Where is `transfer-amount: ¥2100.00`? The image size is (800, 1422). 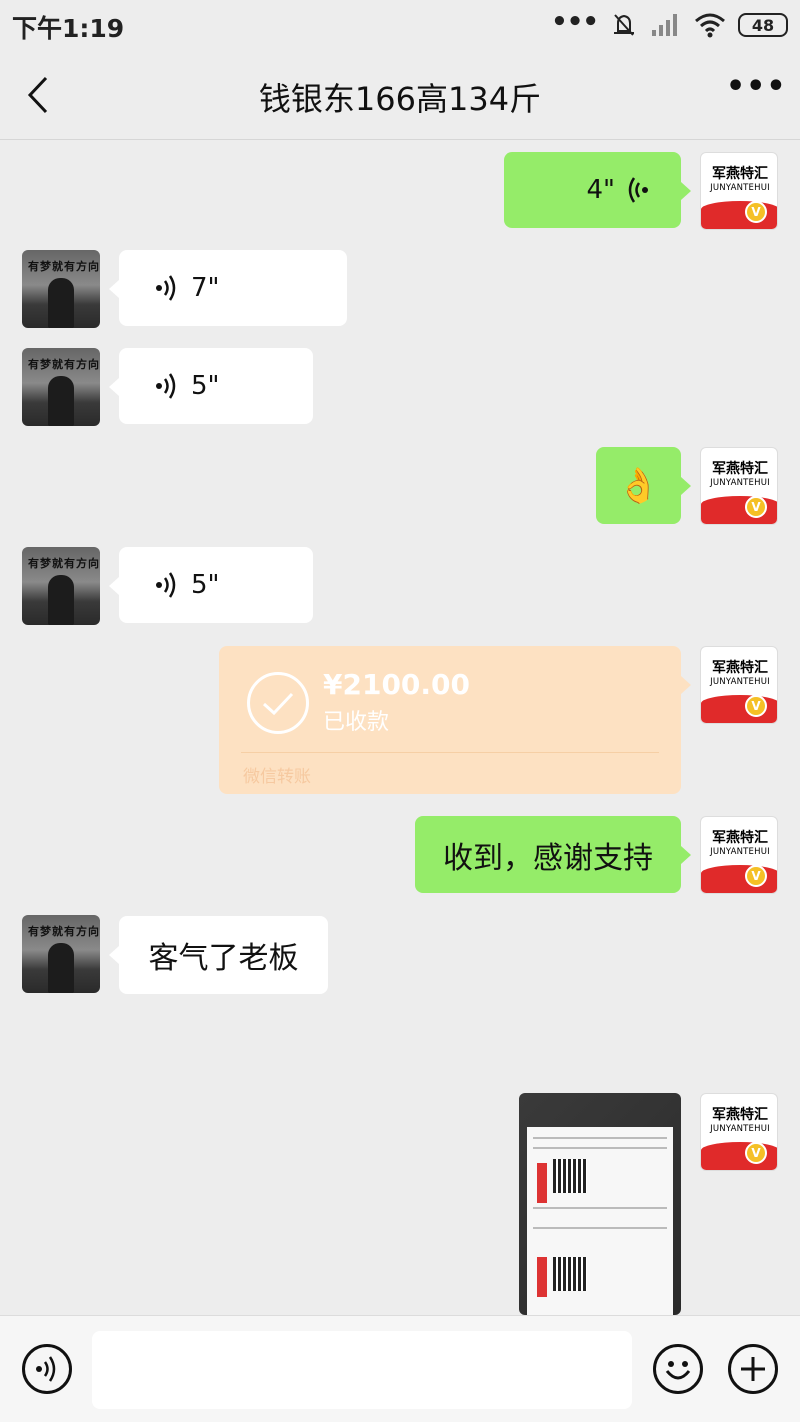 transfer-amount: ¥2100.00 is located at coordinates (397, 684).